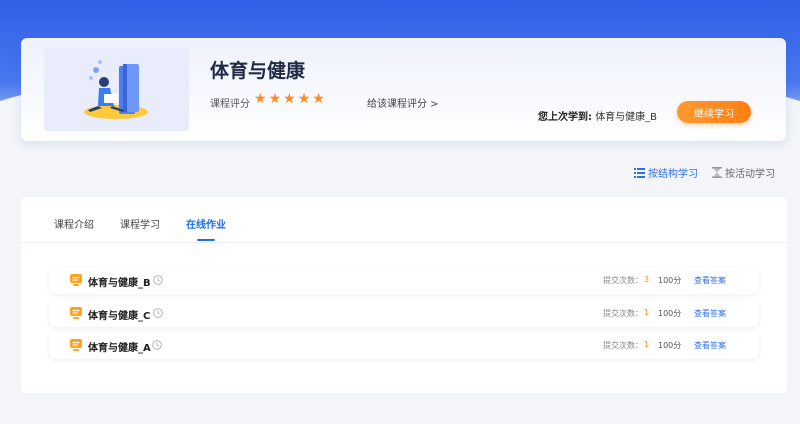 The height and width of the screenshot is (424, 800). What do you see at coordinates (404, 313) in the screenshot?
I see `homework-row: 体育与健康_C 提交次数： 1 100分 查看答案` at bounding box center [404, 313].